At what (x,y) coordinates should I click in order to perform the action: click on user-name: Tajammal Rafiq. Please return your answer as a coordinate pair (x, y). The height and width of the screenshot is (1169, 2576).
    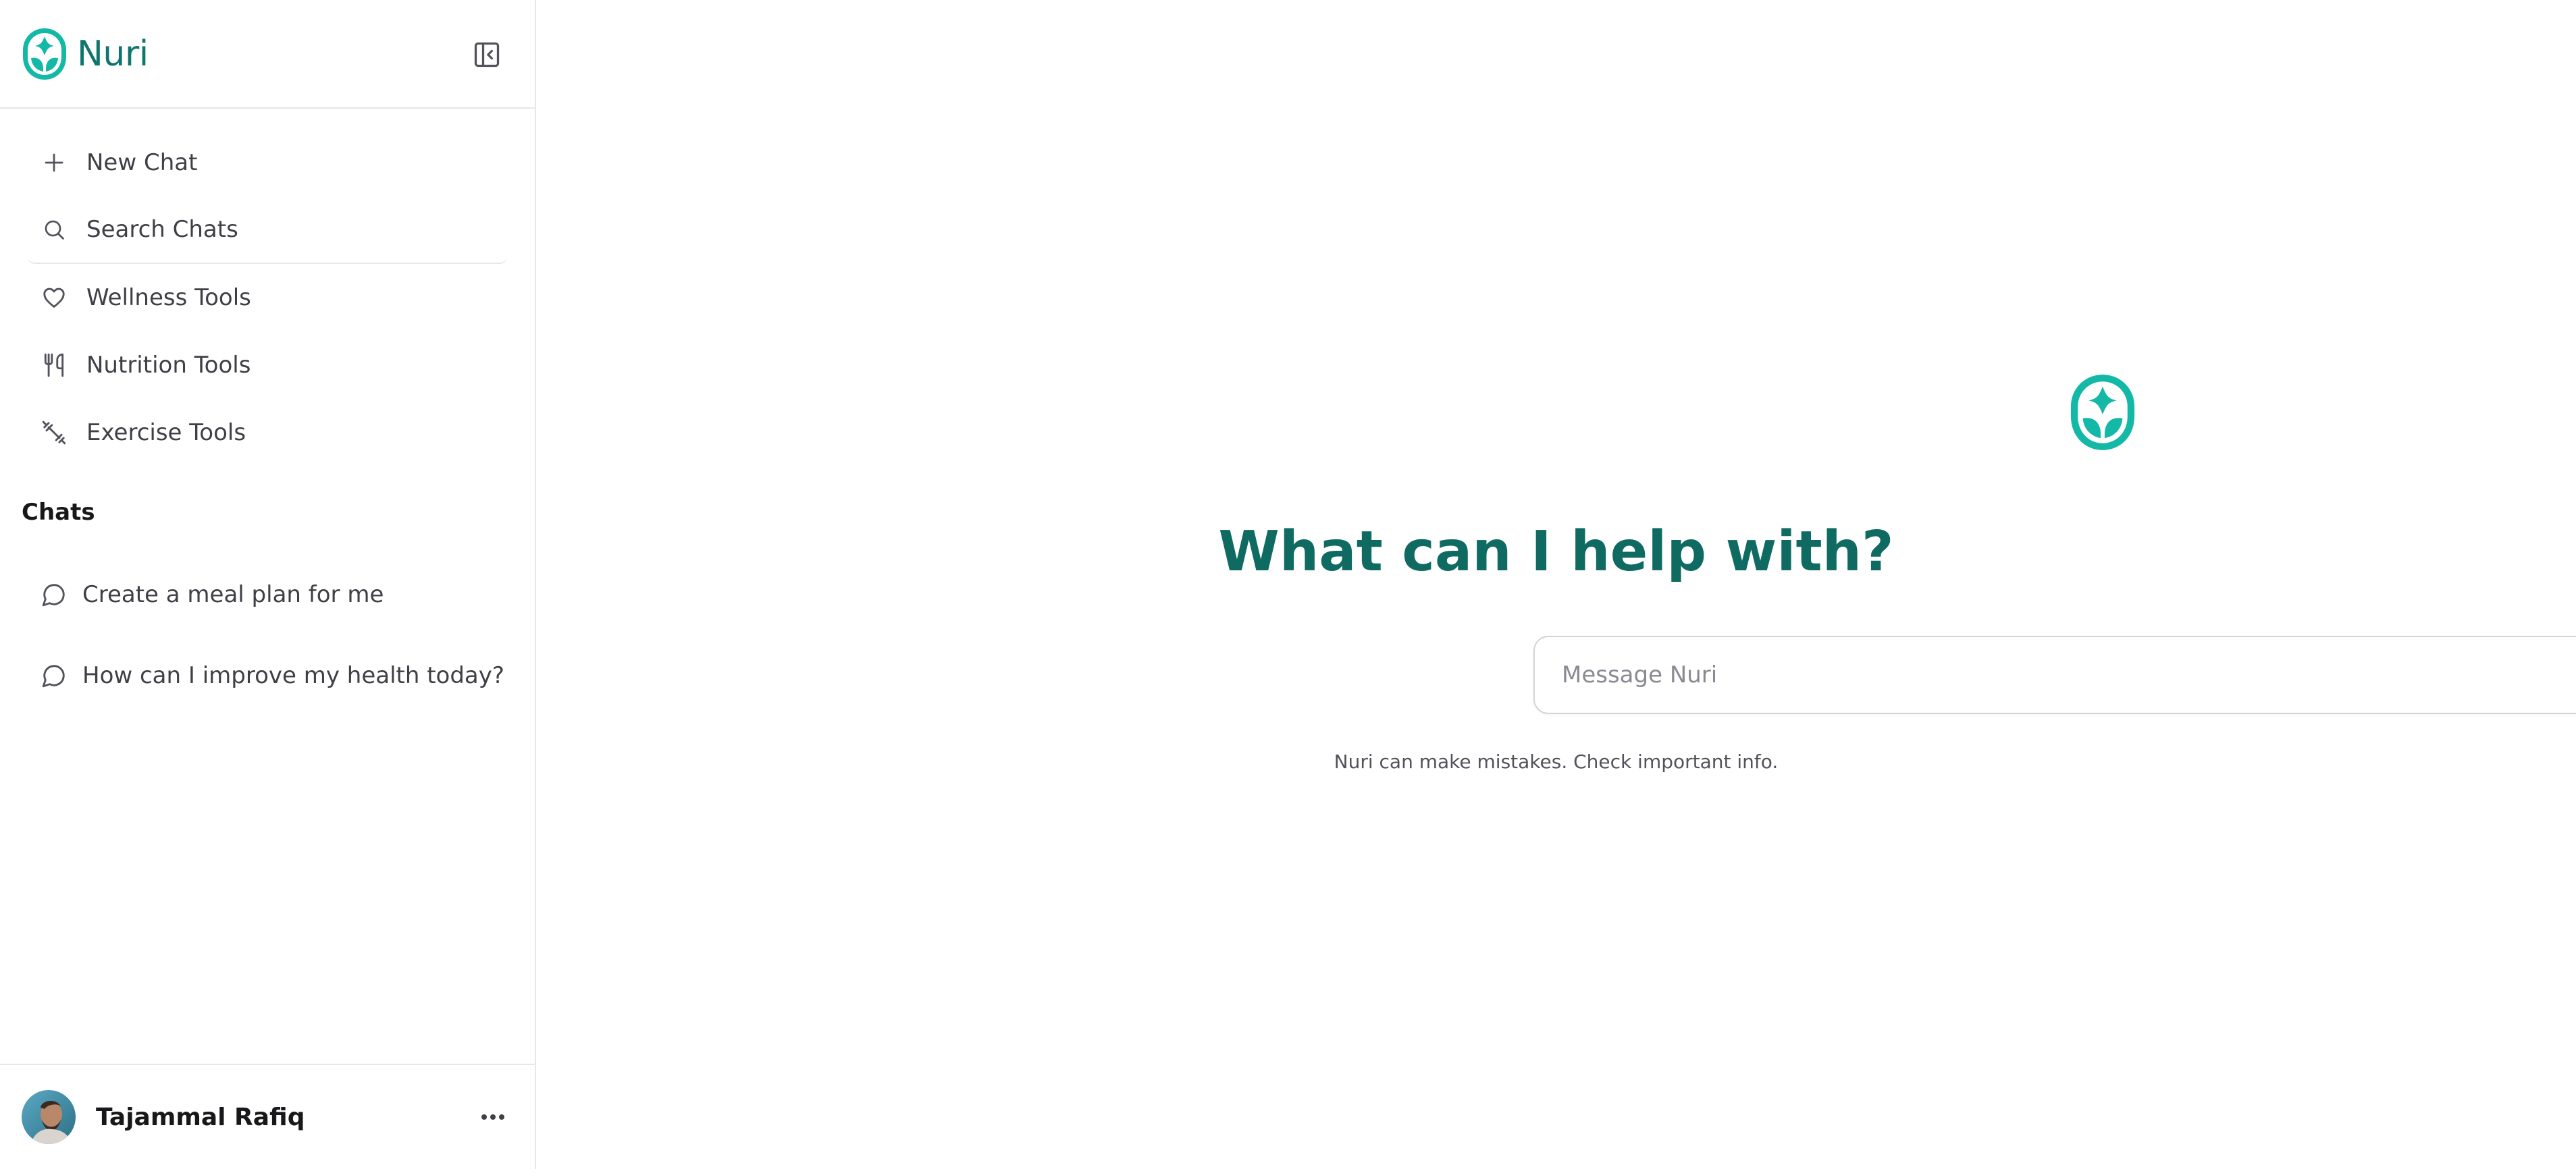
    Looking at the image, I should click on (200, 1117).